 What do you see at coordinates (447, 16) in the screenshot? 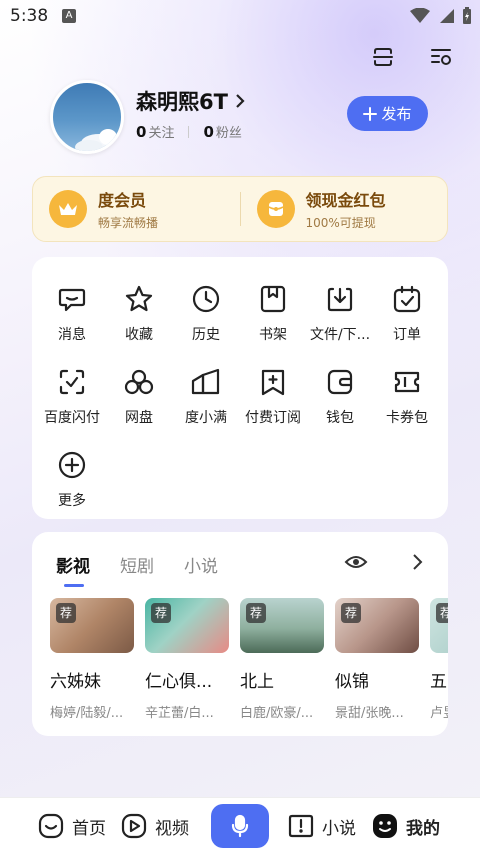
I see `signal-icon` at bounding box center [447, 16].